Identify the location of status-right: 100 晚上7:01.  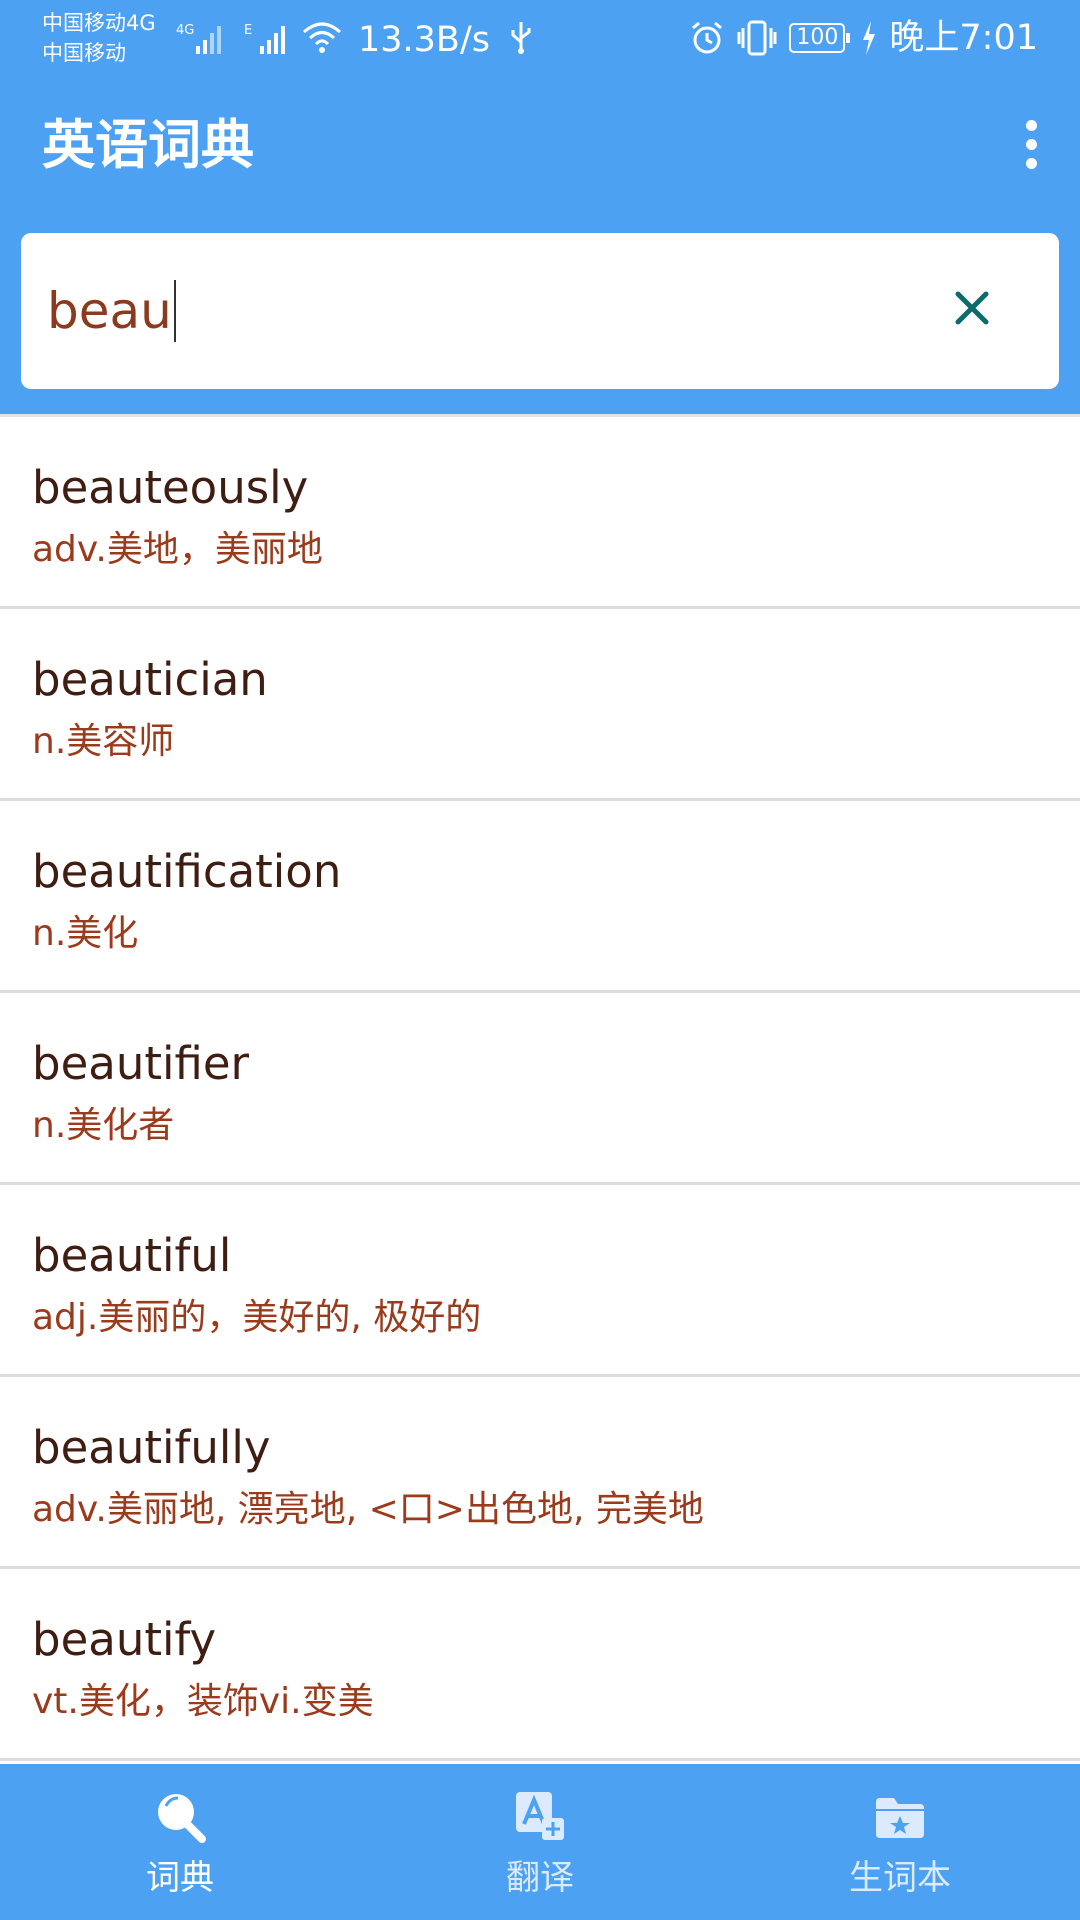
(863, 38).